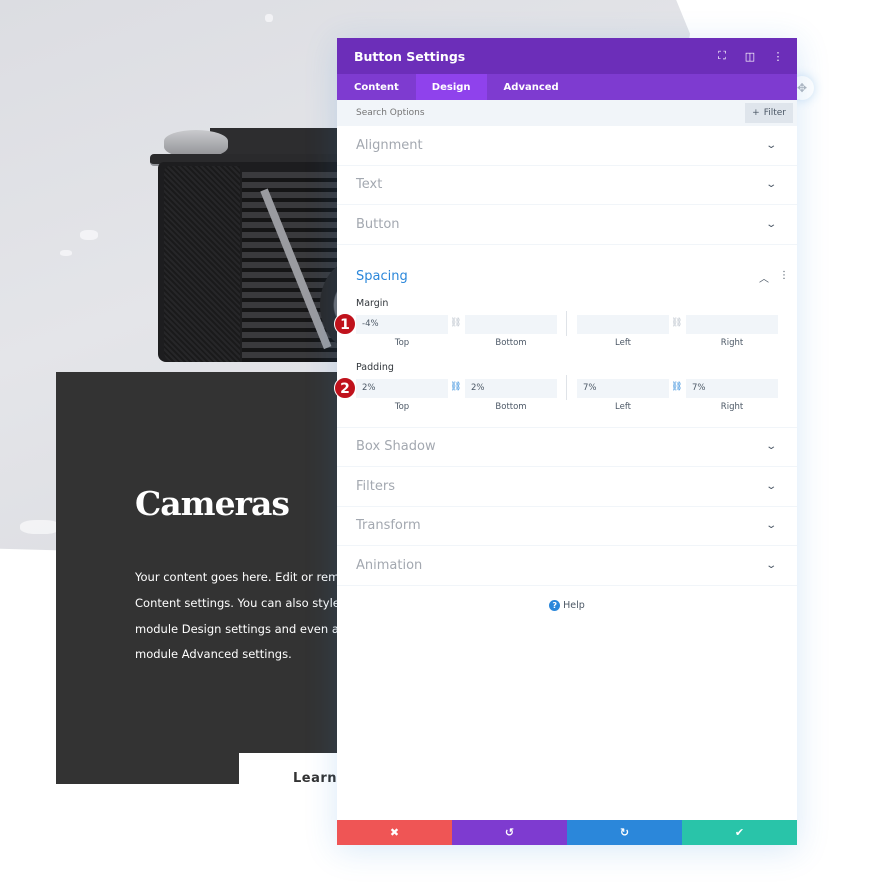 The image size is (880, 889). What do you see at coordinates (378, 224) in the screenshot?
I see `section-label: Button` at bounding box center [378, 224].